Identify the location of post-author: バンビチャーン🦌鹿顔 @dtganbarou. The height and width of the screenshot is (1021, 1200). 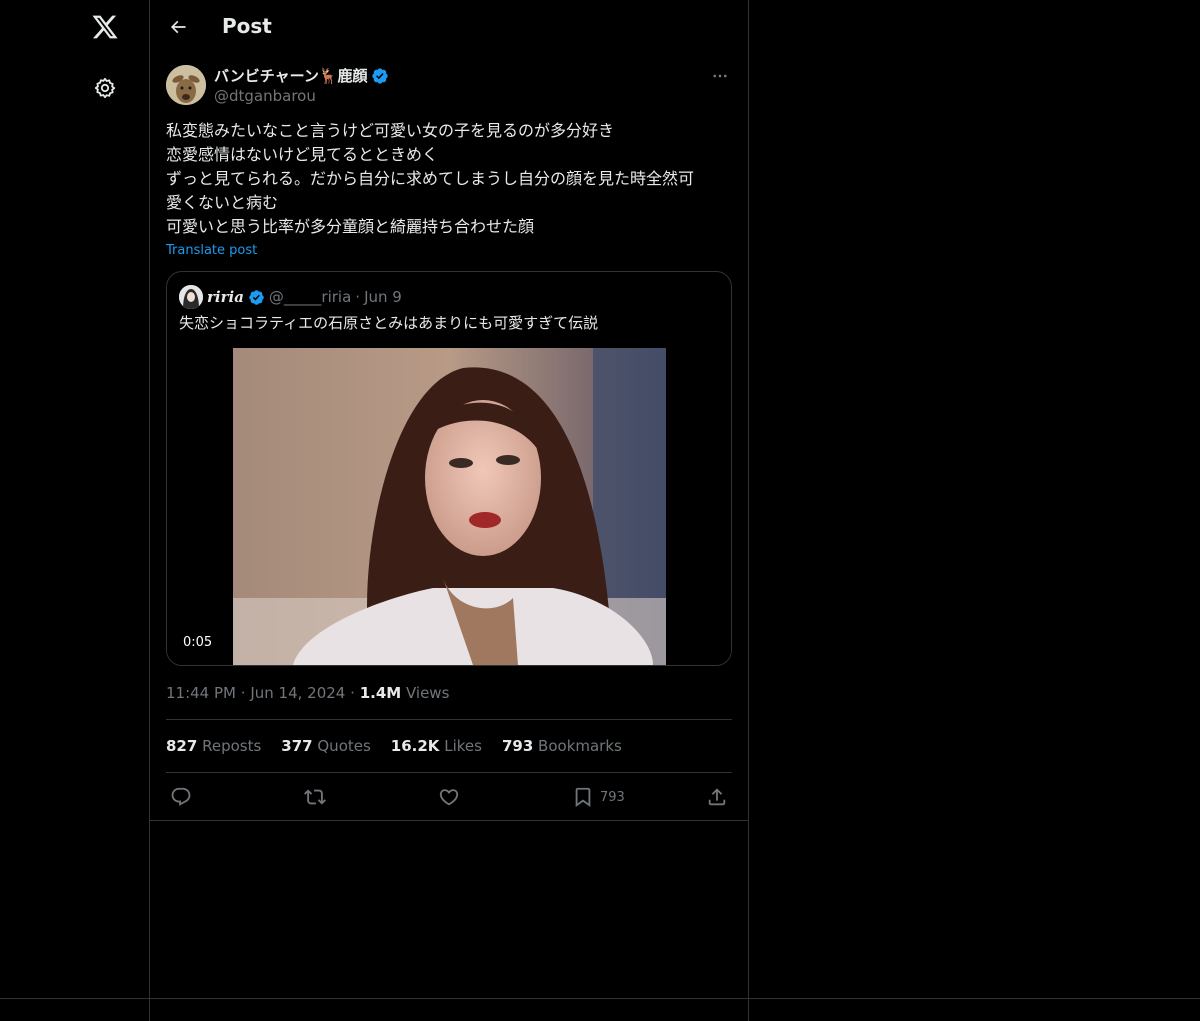
(449, 86).